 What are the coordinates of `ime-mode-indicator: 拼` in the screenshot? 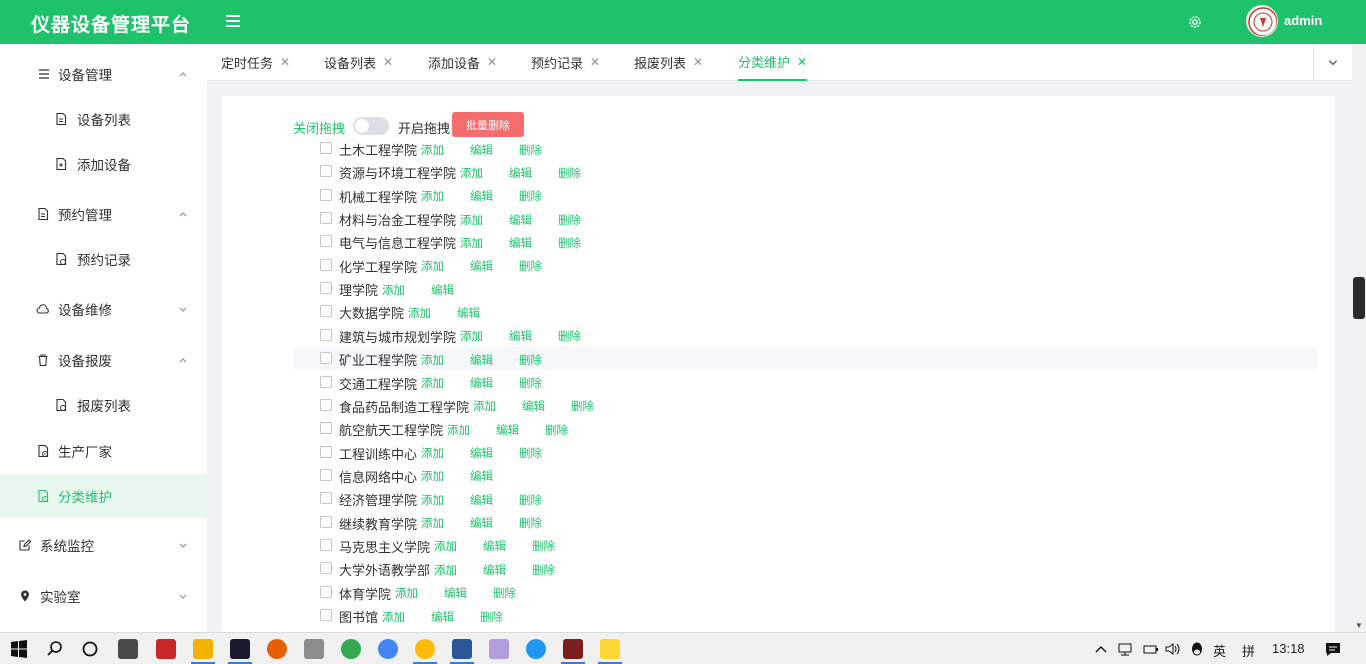 It's located at (1248, 650).